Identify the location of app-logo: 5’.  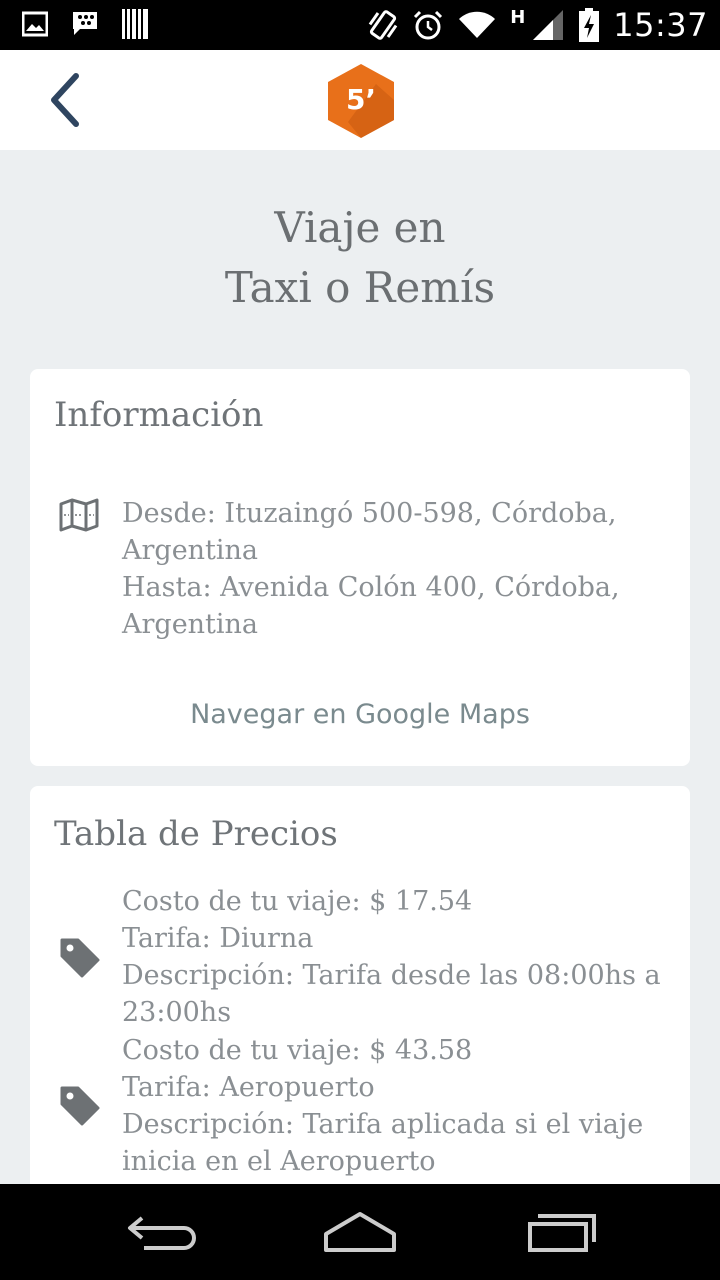
(361, 101).